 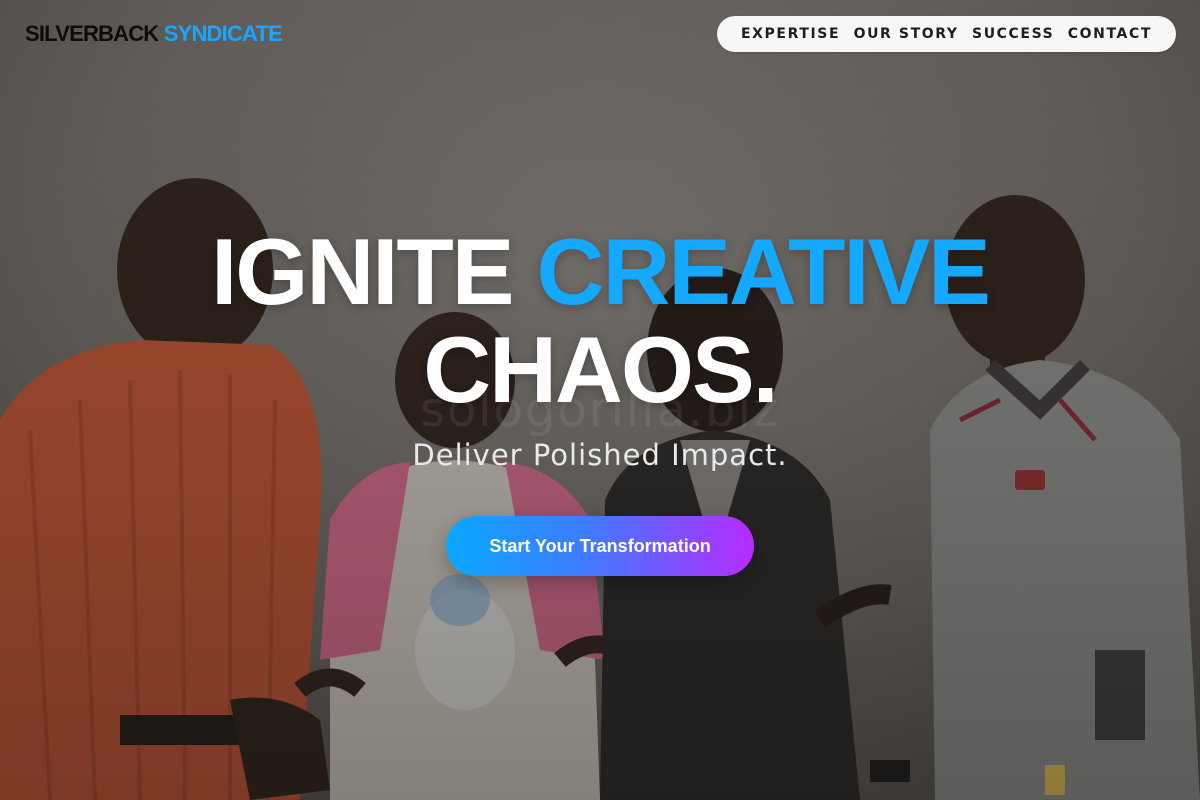 What do you see at coordinates (601, 369) in the screenshot?
I see `hero-headline-line2: CHAOS.` at bounding box center [601, 369].